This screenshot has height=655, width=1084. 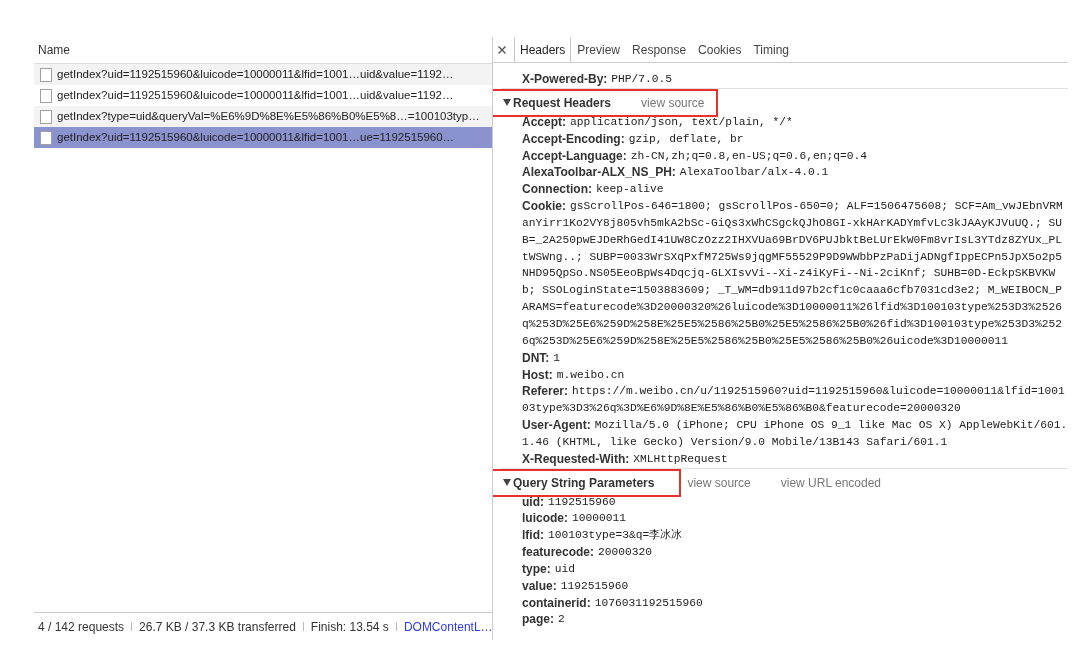 I want to click on header-entry: lfid: 100103type=3&q=李冰冰, so click(x=602, y=535).